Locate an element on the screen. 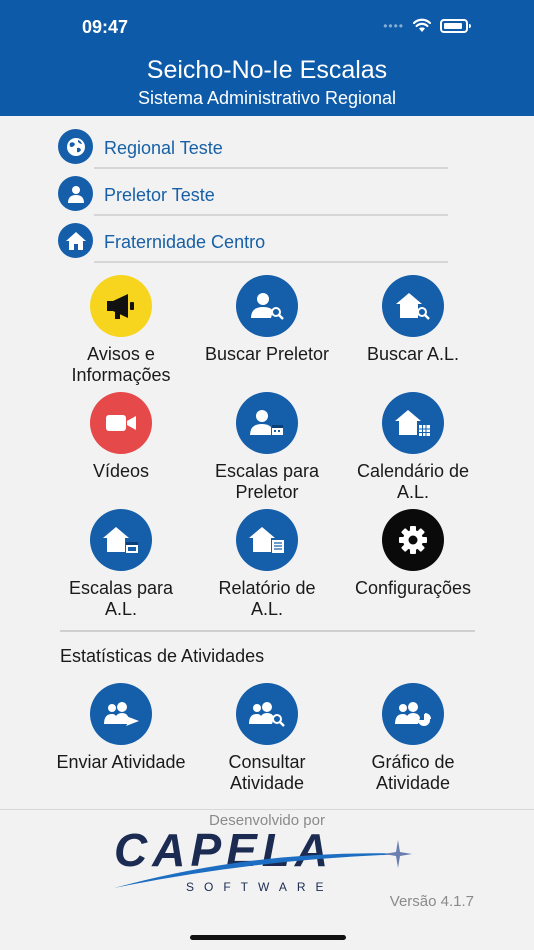  status-icons: •••• is located at coordinates (427, 25).